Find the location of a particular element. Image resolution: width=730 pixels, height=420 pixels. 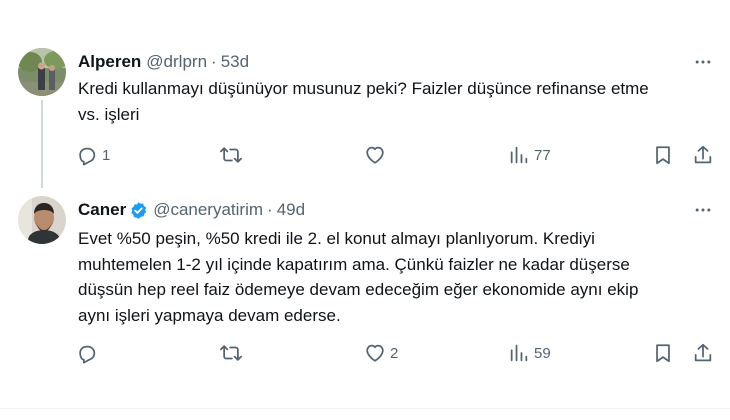

views-count: 59 is located at coordinates (542, 353).